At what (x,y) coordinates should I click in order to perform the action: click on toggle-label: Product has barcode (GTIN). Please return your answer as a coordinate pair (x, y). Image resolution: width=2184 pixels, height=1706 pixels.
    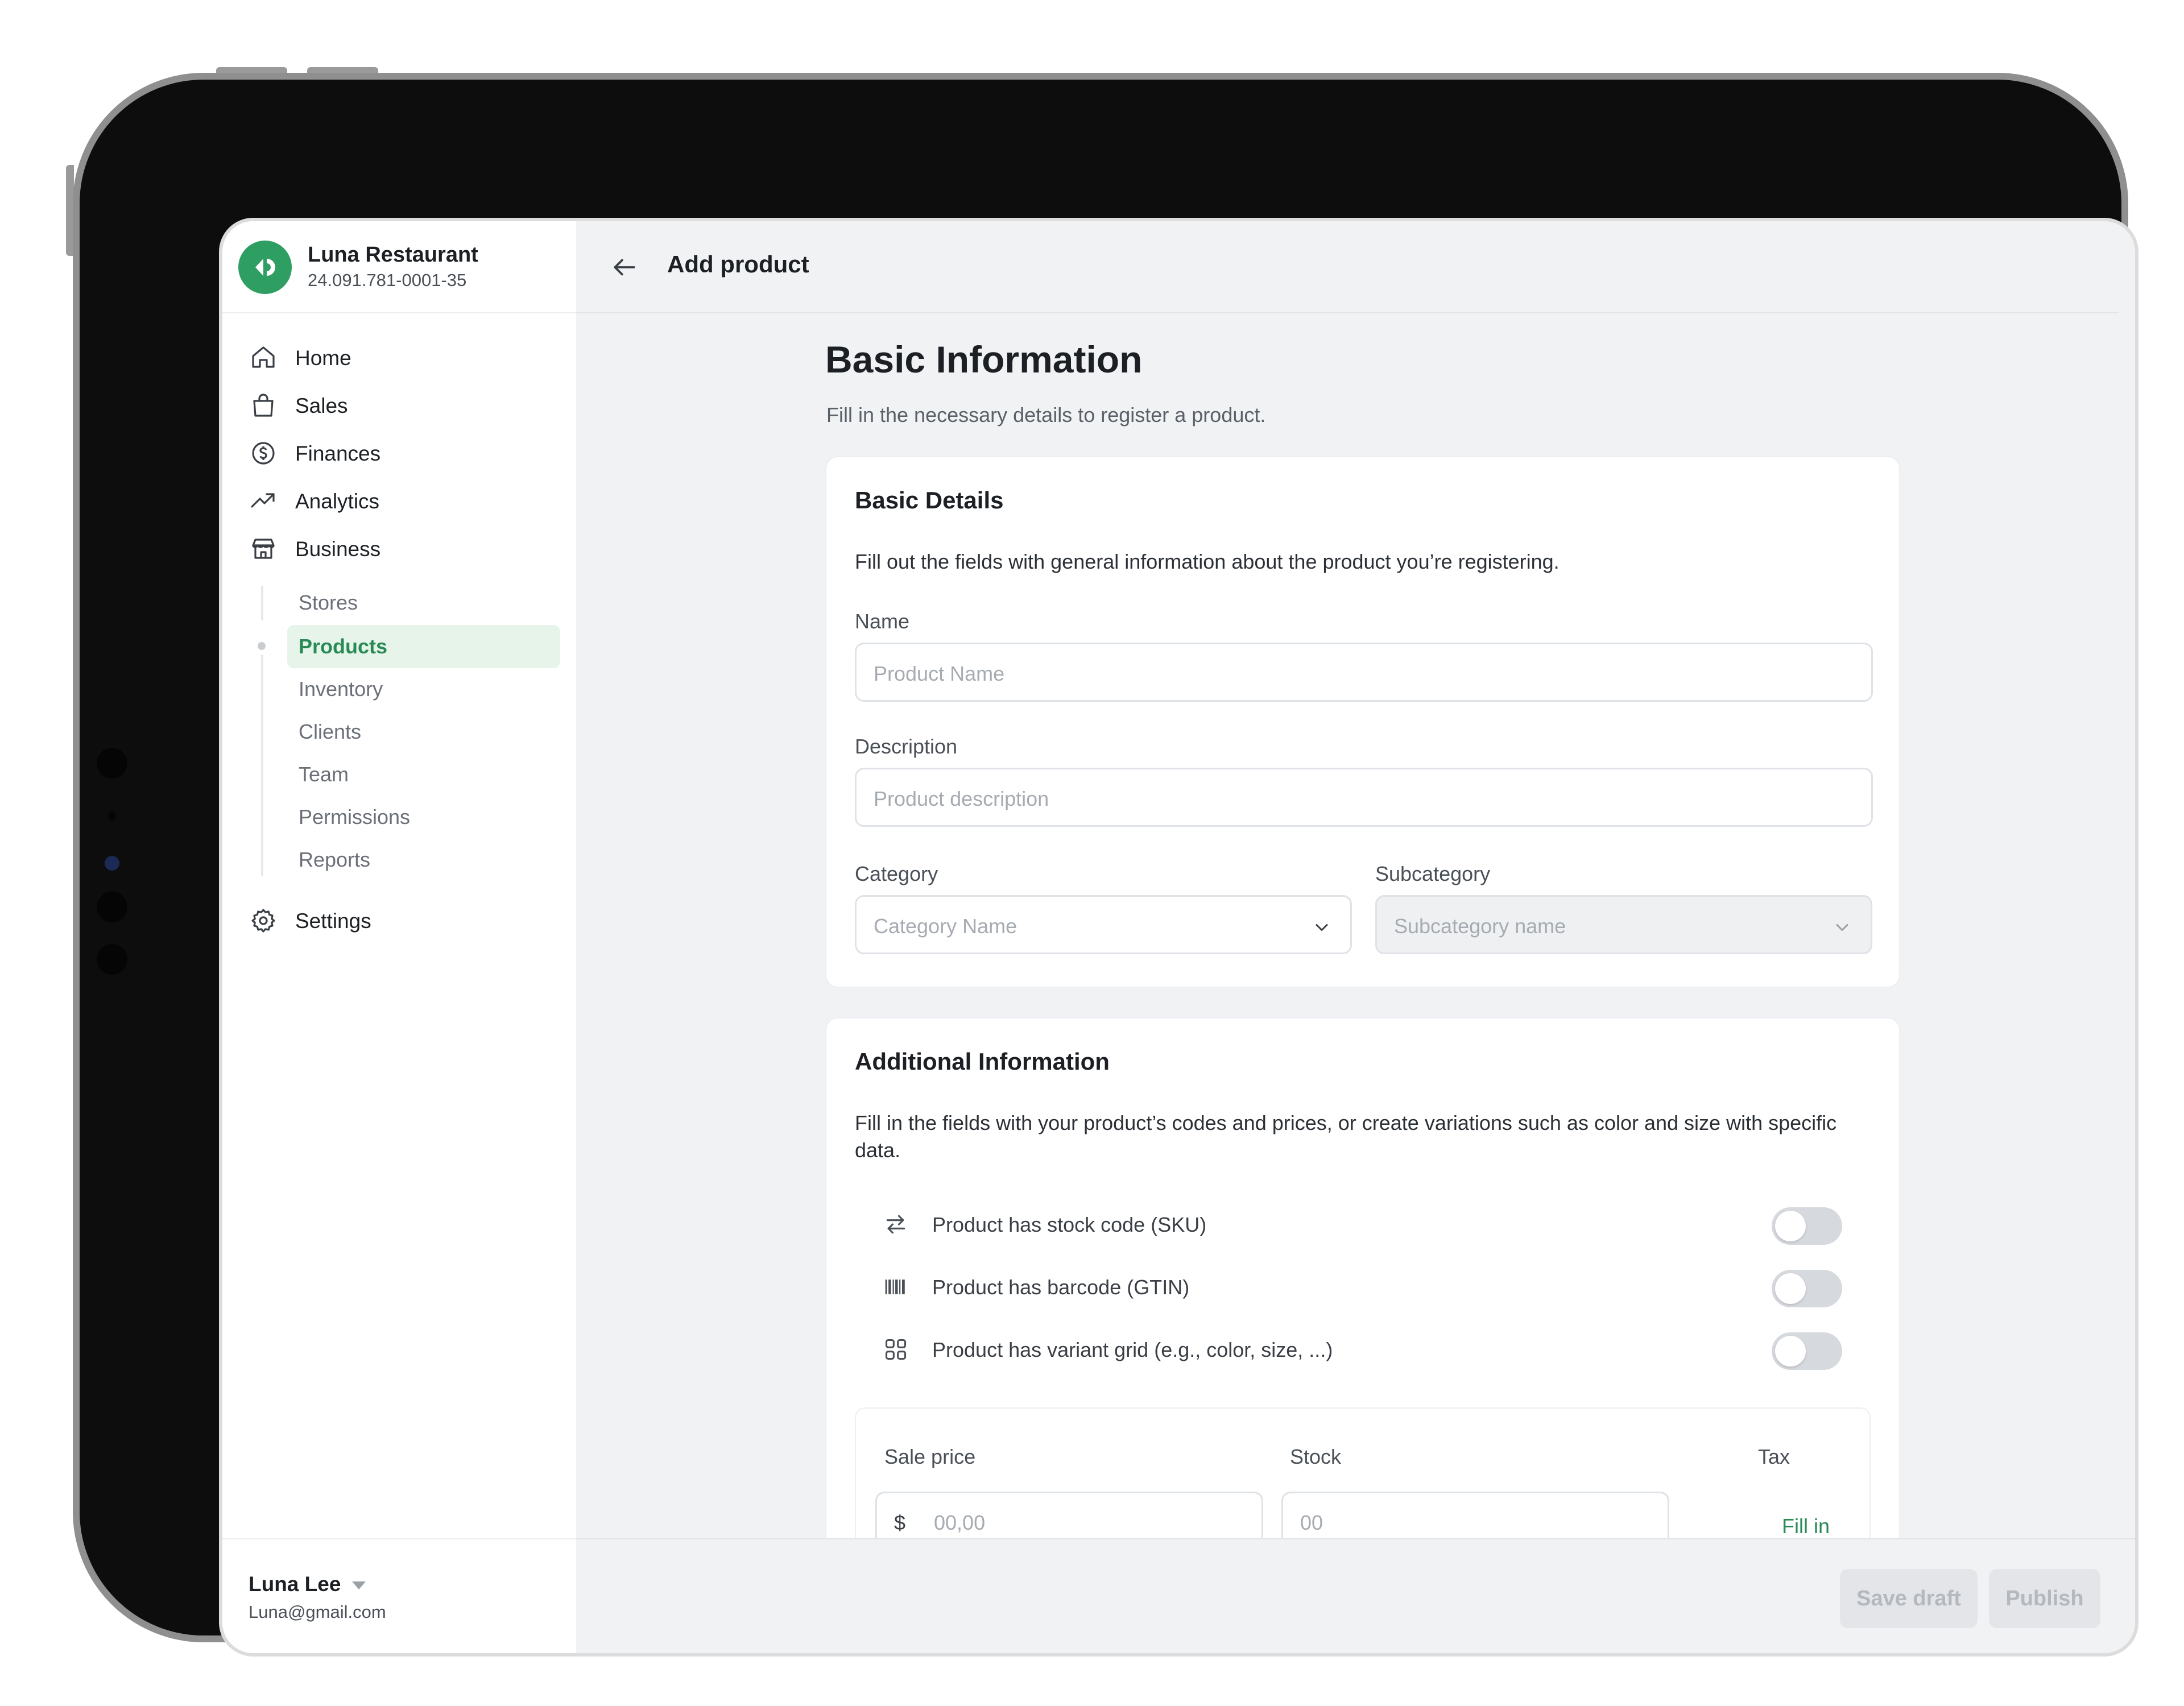
    Looking at the image, I should click on (1061, 1287).